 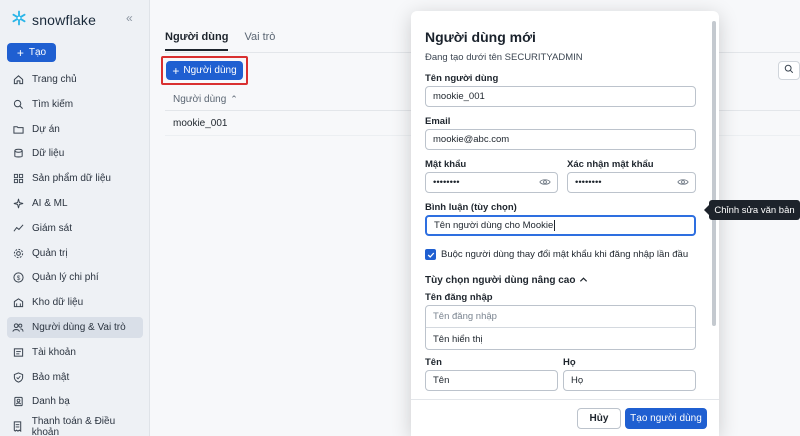 I want to click on table-cell-username: mookie_001, so click(x=200, y=123).